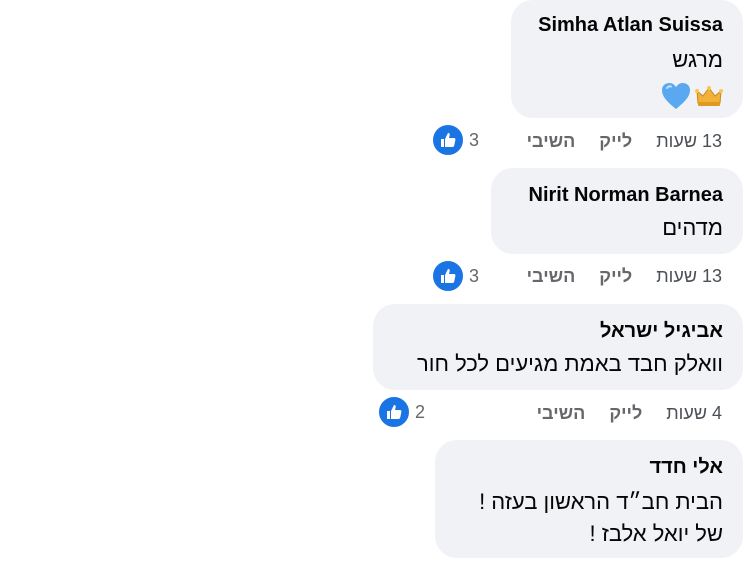 This screenshot has width=750, height=561. I want to click on comment-text: מרגש, so click(697, 59).